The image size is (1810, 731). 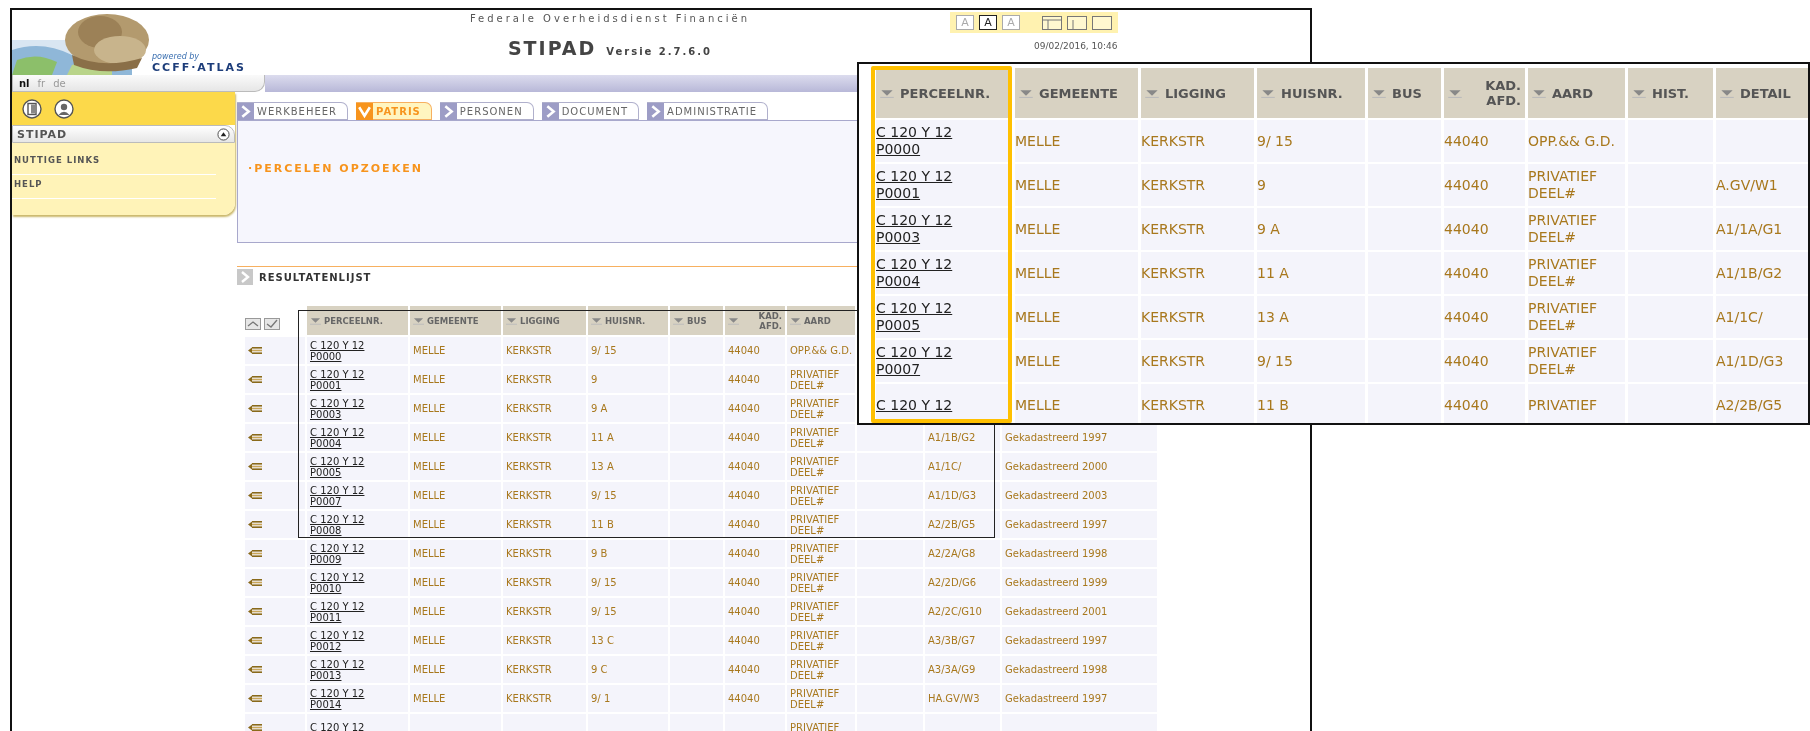 What do you see at coordinates (346, 524) in the screenshot?
I see `parcel-link: C 120 Y 12 P0008` at bounding box center [346, 524].